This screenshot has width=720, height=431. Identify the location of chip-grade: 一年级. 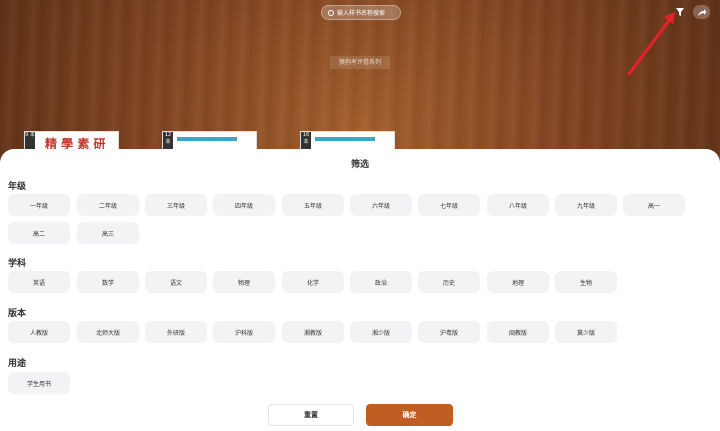
(39, 205).